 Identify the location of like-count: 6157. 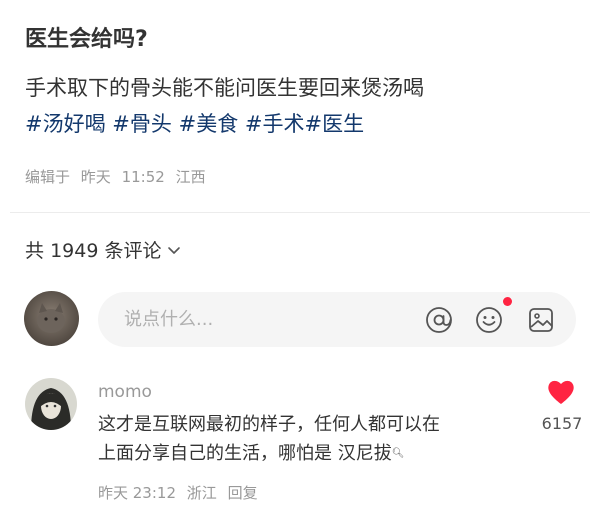
(562, 423).